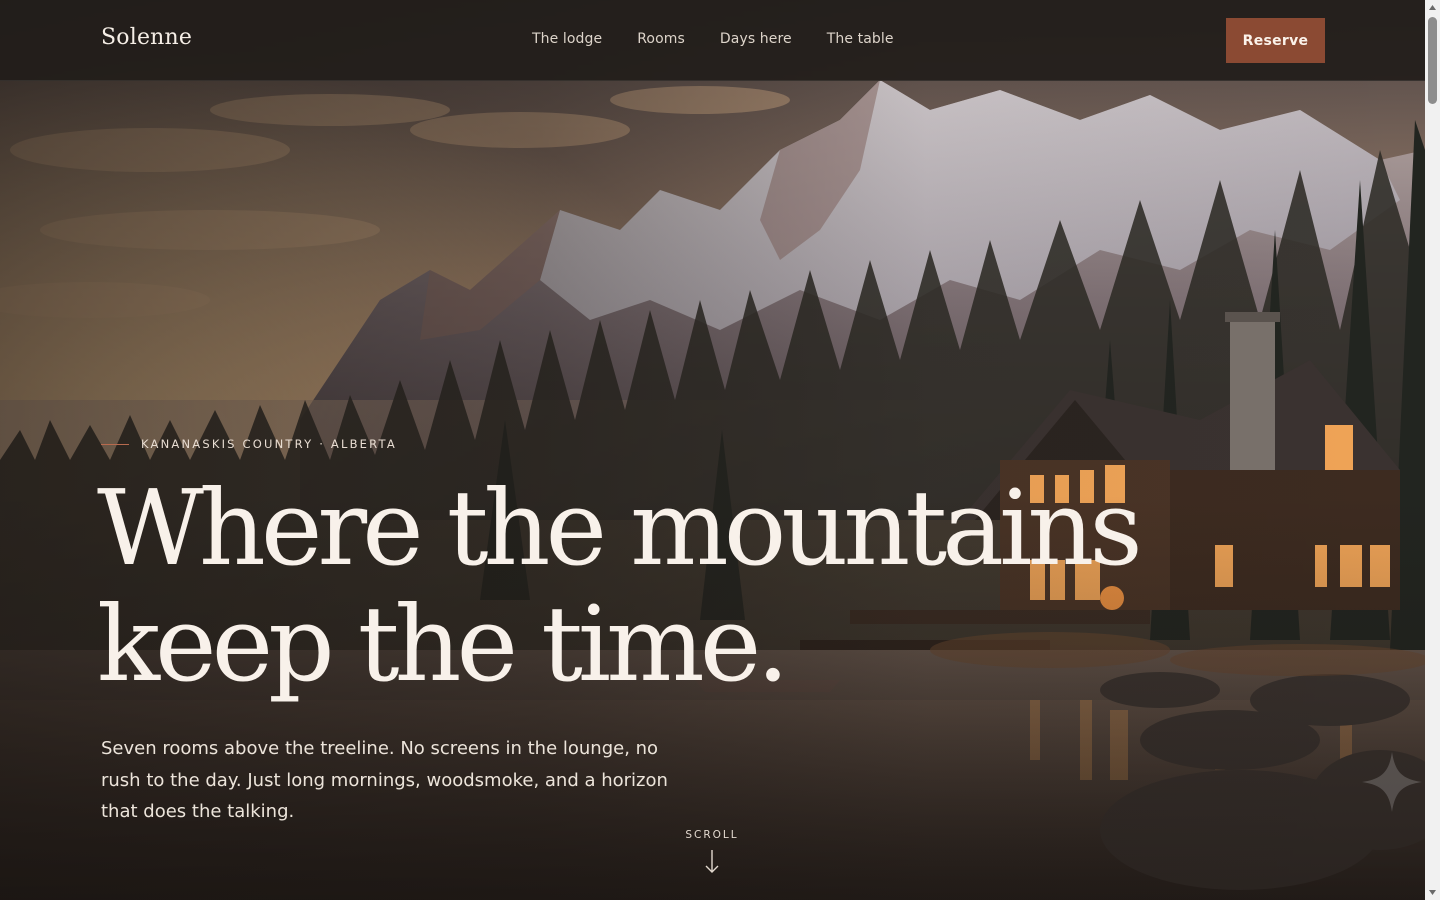 The image size is (1440, 900). Describe the element at coordinates (115, 444) in the screenshot. I see `eyebrow-rule` at that location.